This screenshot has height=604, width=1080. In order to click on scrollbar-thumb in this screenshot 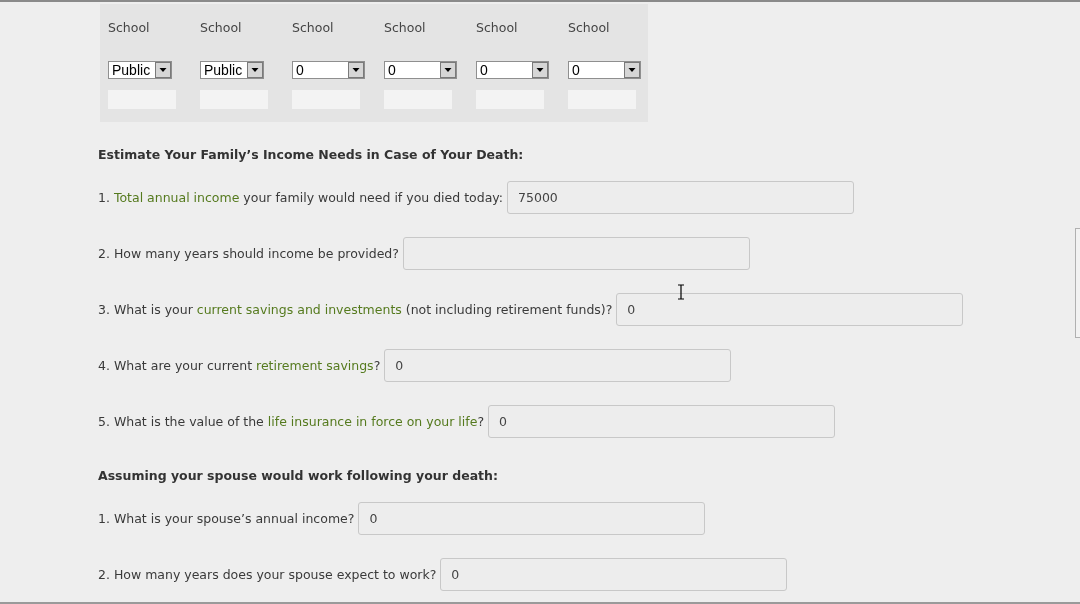, I will do `click(1077, 283)`.